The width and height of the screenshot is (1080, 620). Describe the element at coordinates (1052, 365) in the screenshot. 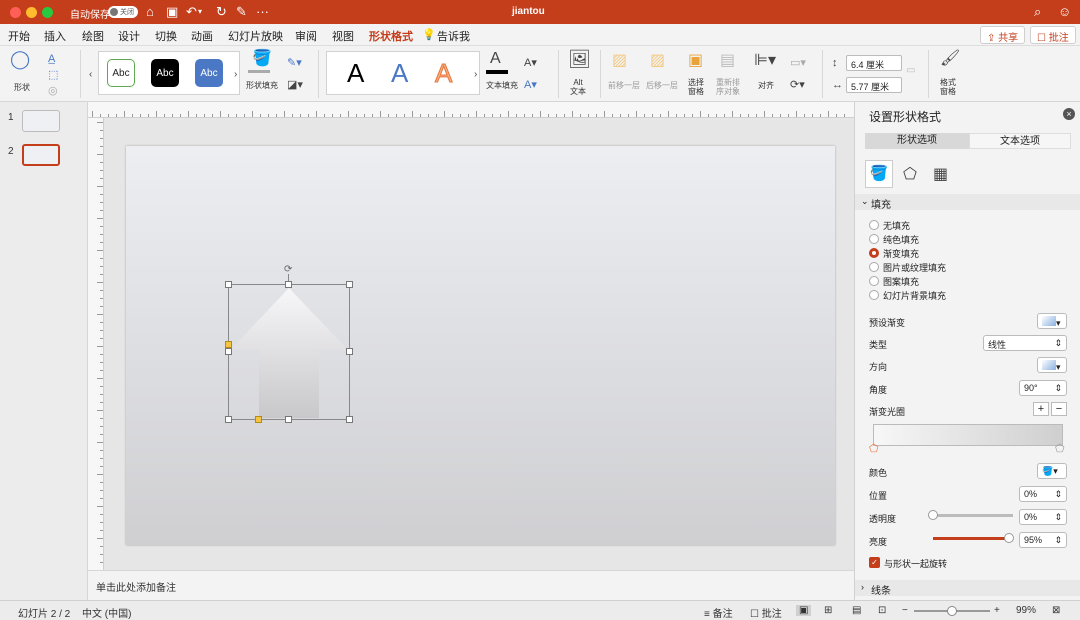

I see `direction-dropdown: ▾` at that location.